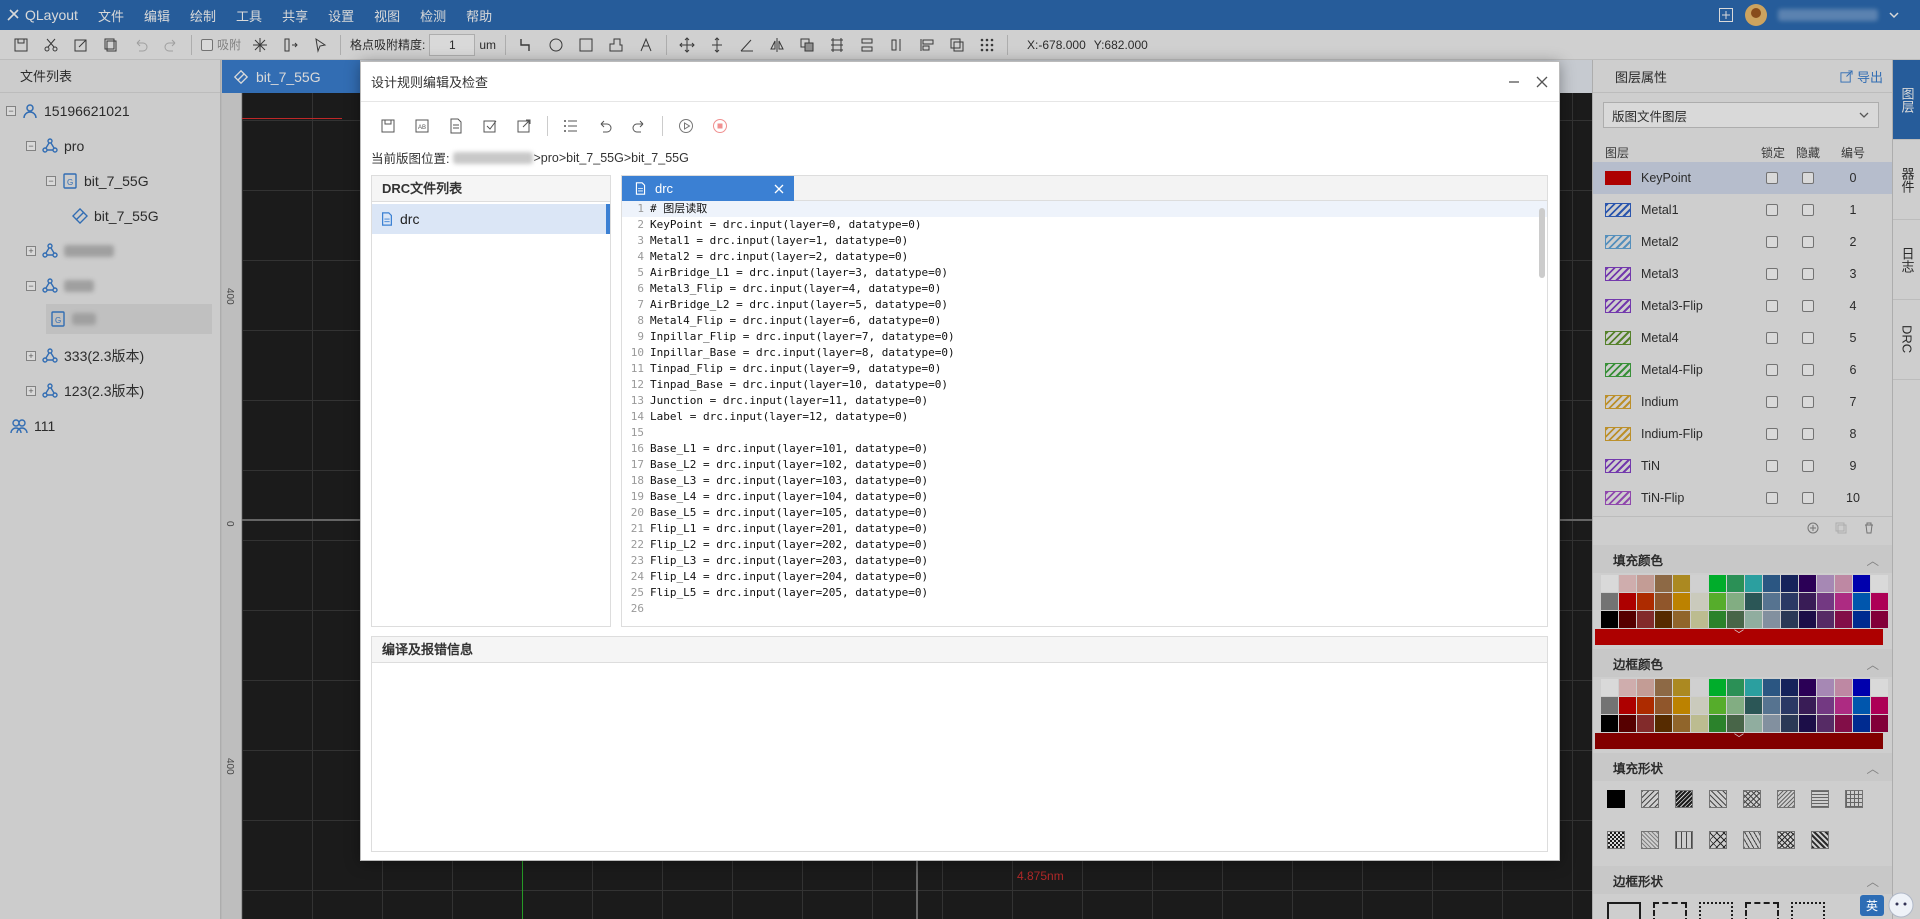  What do you see at coordinates (640, 336) in the screenshot?
I see `line-number: 9` at bounding box center [640, 336].